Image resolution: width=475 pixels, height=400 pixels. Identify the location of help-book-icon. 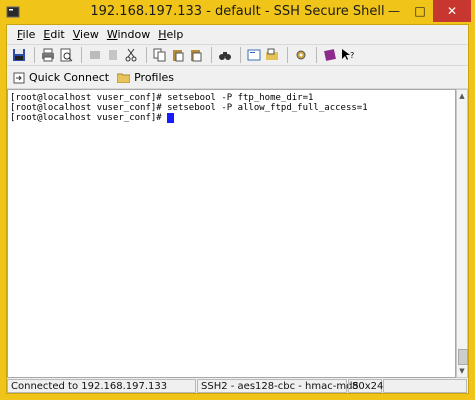
(330, 55).